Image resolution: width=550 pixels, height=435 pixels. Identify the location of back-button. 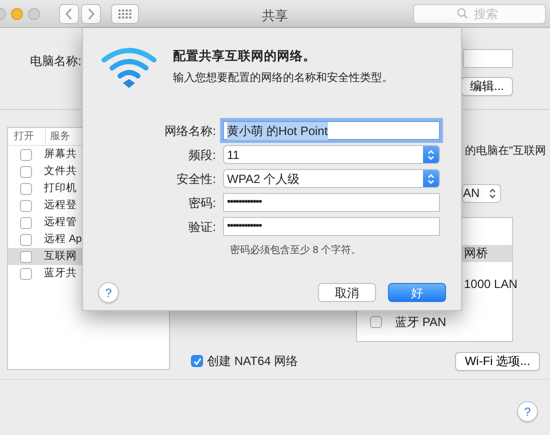
(69, 14).